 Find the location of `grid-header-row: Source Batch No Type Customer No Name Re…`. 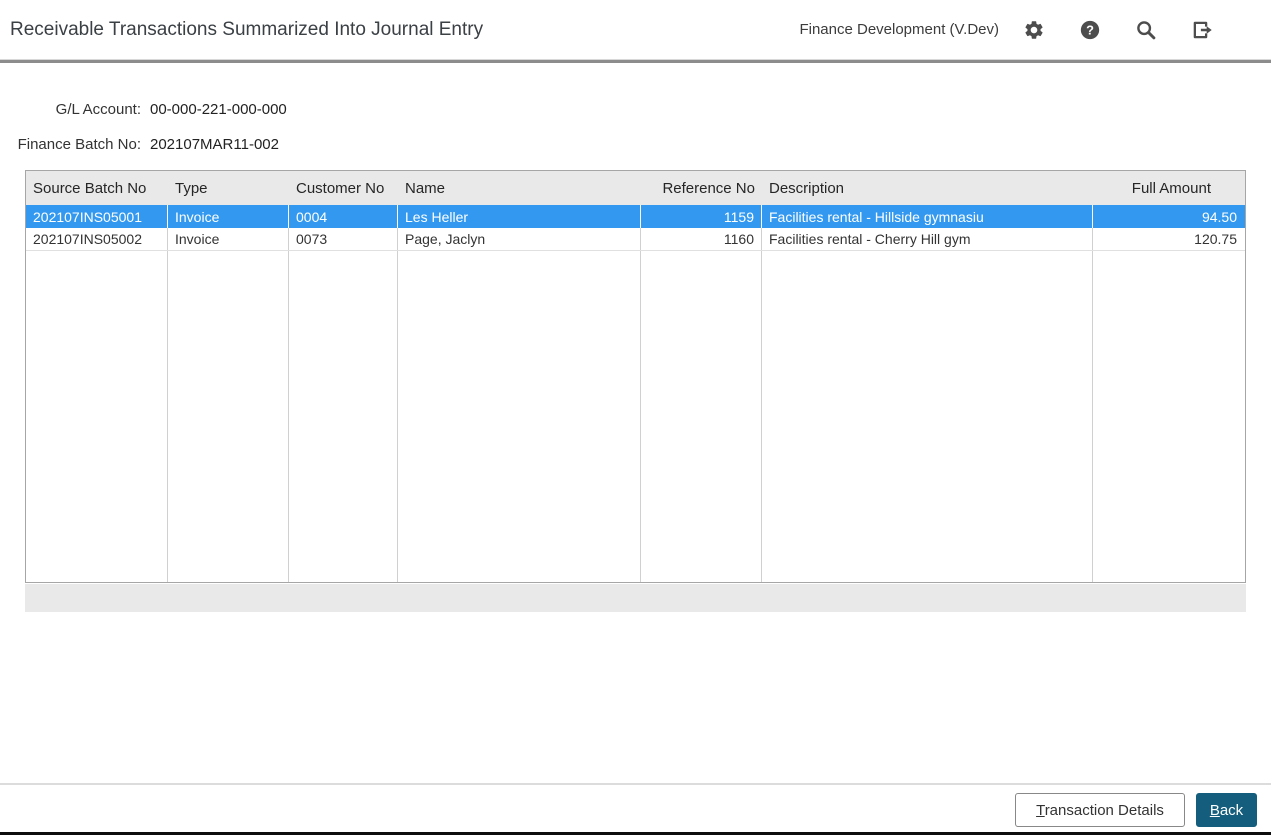

grid-header-row: Source Batch No Type Customer No Name Re… is located at coordinates (635, 188).